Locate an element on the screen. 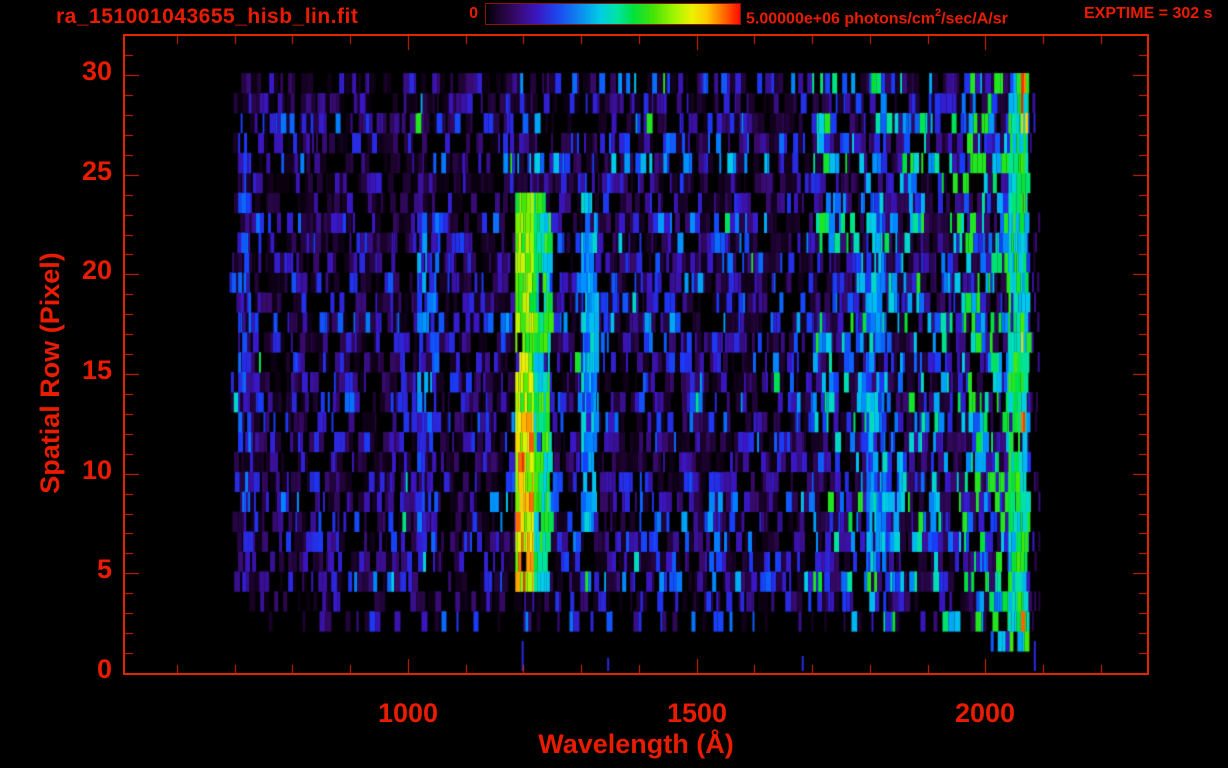  y-tick-label: 25 is located at coordinates (96, 171).